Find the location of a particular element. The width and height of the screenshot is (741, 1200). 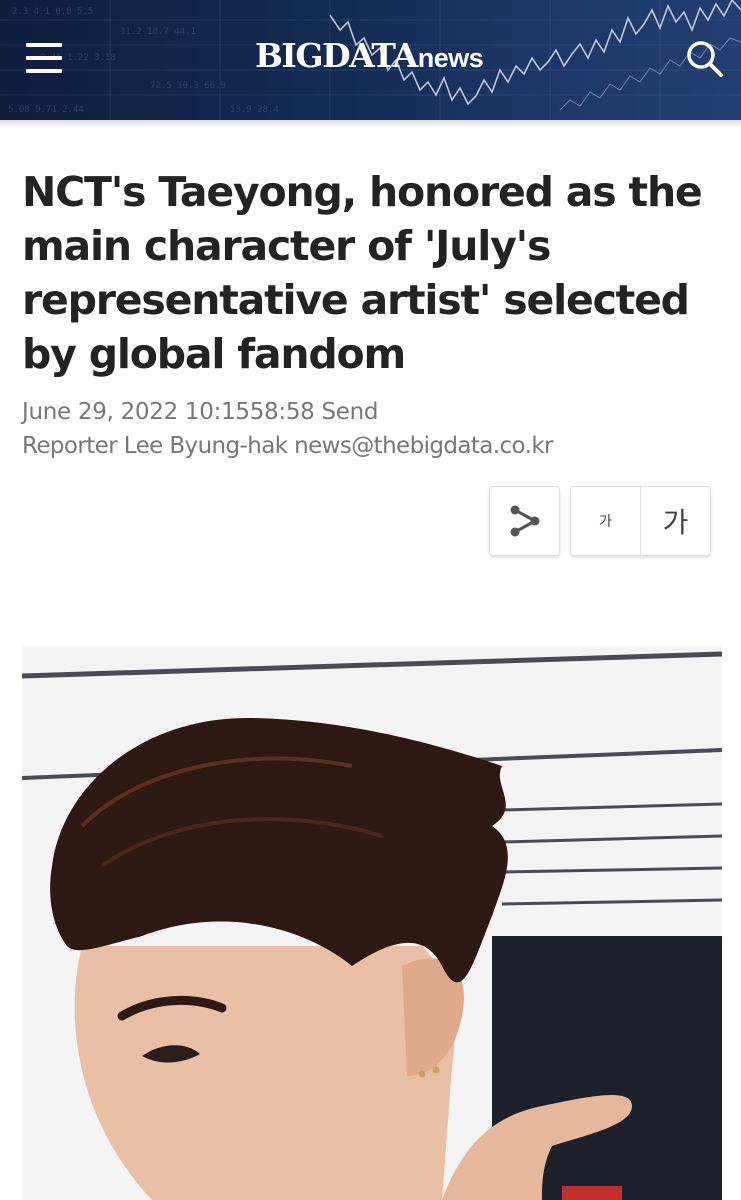

header-divider is located at coordinates (370, 124).